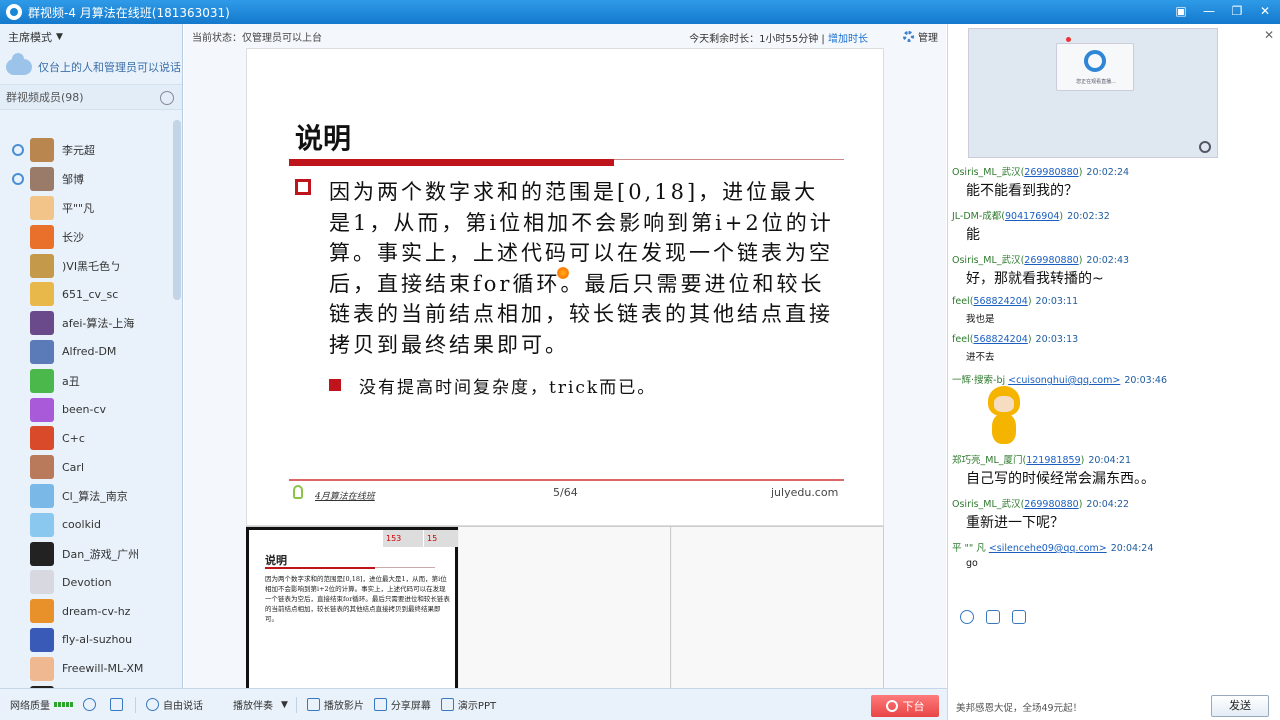  Describe the element at coordinates (976, 216) in the screenshot. I see `message-sender: JL-DM-成都` at that location.